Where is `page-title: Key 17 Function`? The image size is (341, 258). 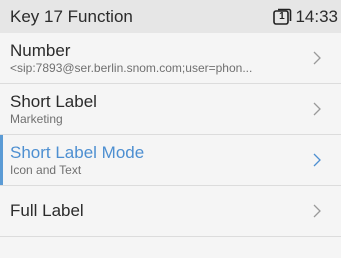 page-title: Key 17 Function is located at coordinates (71, 16).